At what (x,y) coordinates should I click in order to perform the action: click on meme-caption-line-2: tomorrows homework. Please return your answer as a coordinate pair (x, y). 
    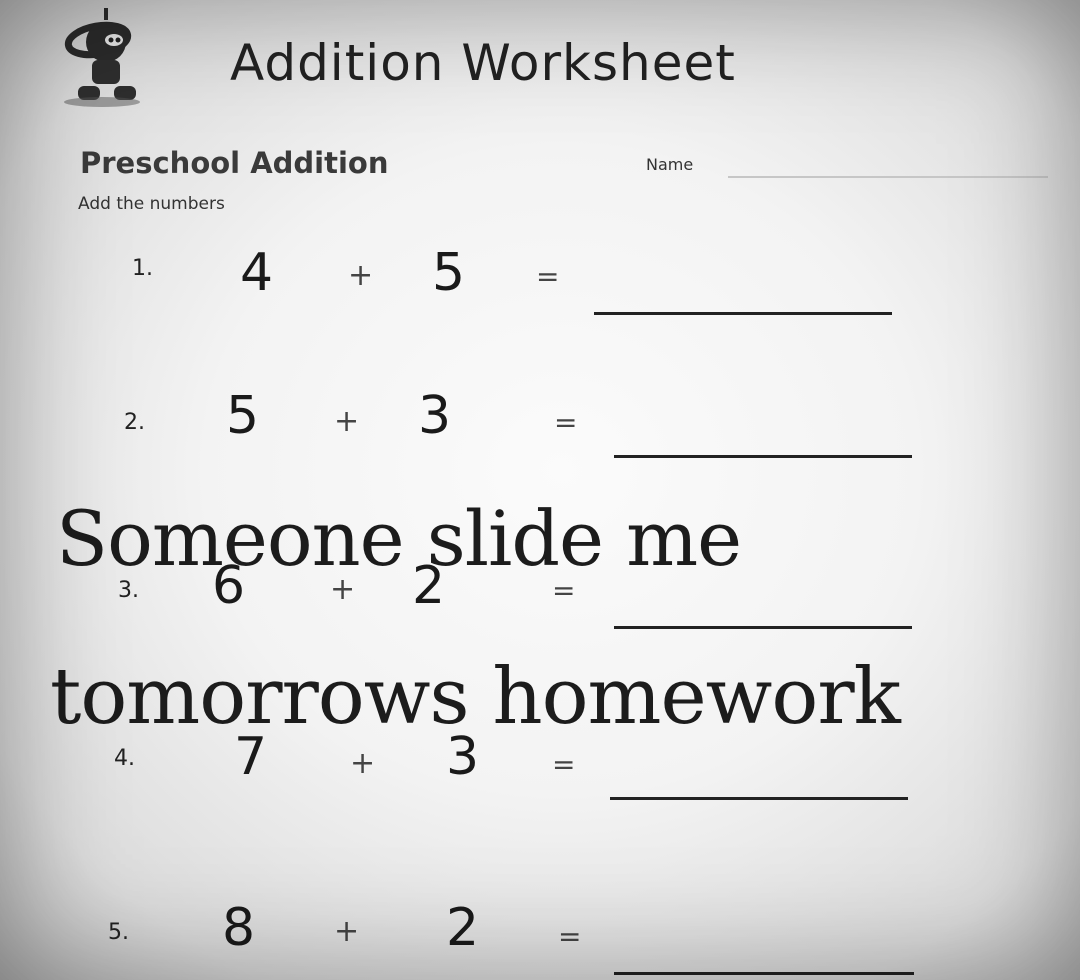
    Looking at the image, I should click on (475, 697).